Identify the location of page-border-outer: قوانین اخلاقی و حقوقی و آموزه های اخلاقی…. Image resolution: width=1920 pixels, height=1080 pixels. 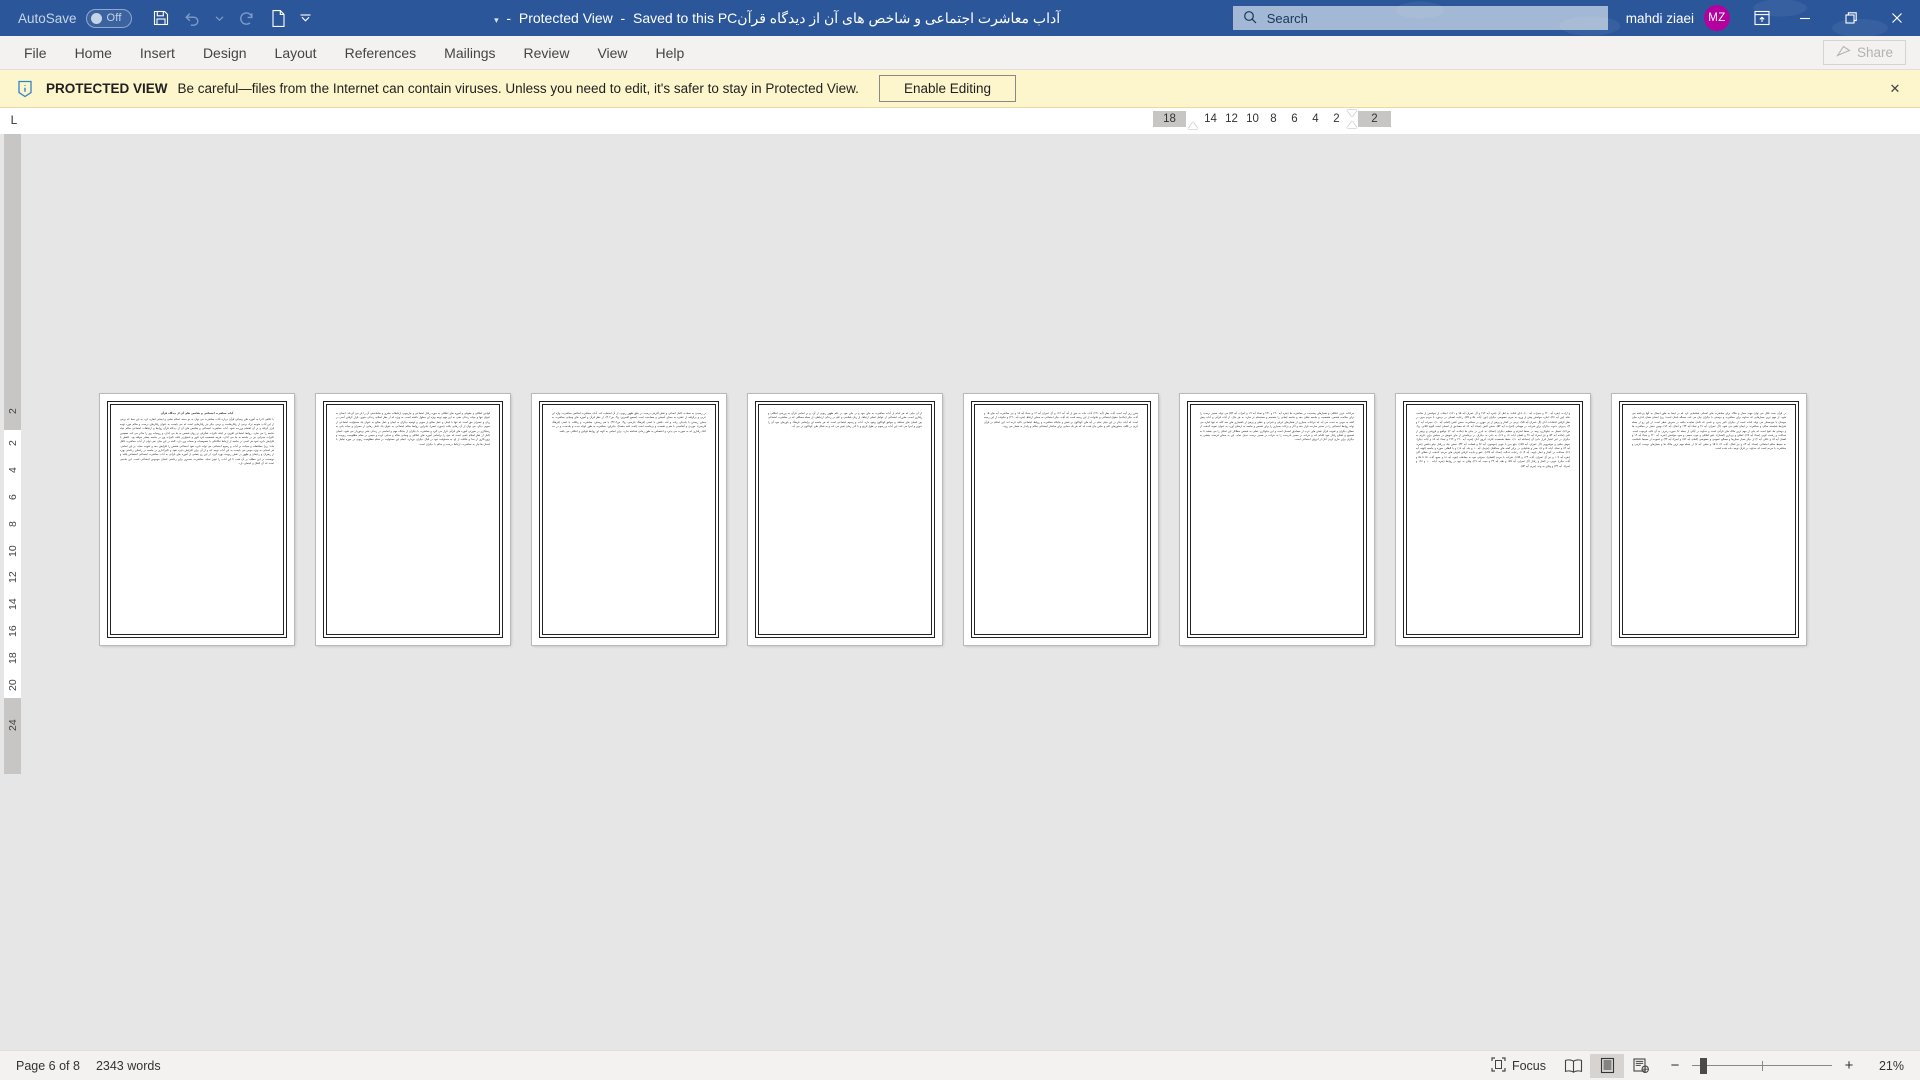
(413, 519).